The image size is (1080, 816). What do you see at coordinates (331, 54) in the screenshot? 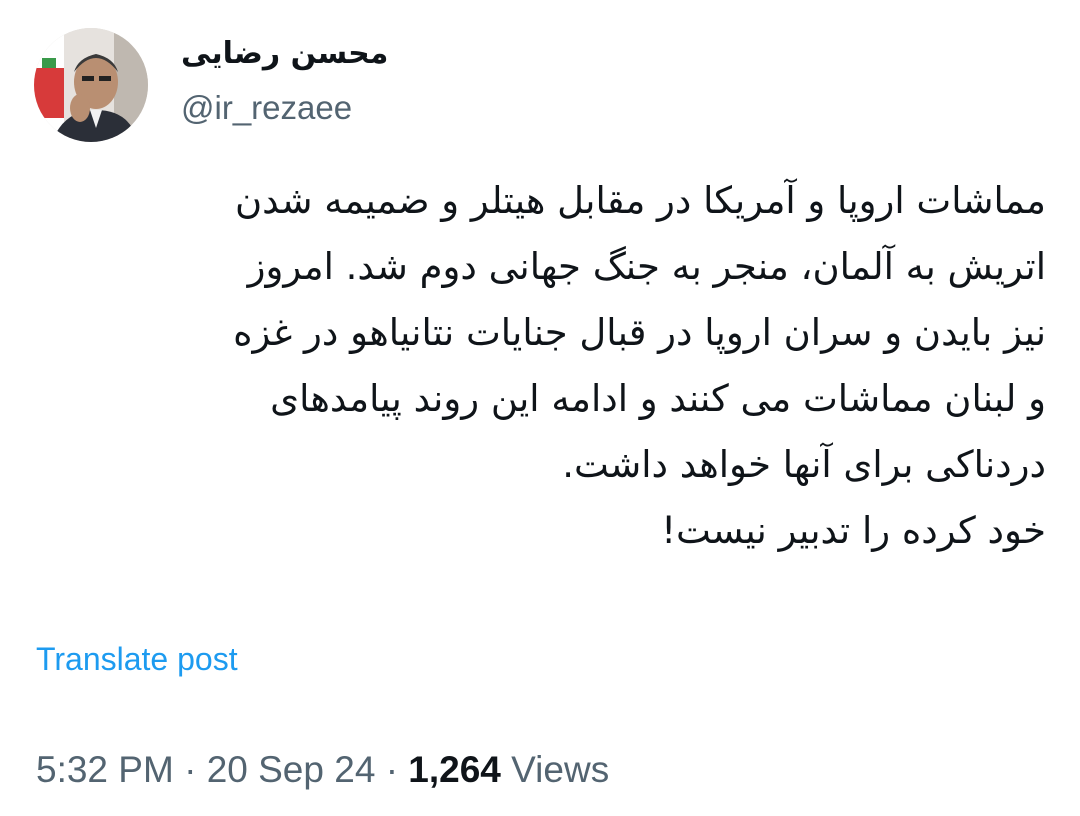
I see `display-name: محسن رضایی` at bounding box center [331, 54].